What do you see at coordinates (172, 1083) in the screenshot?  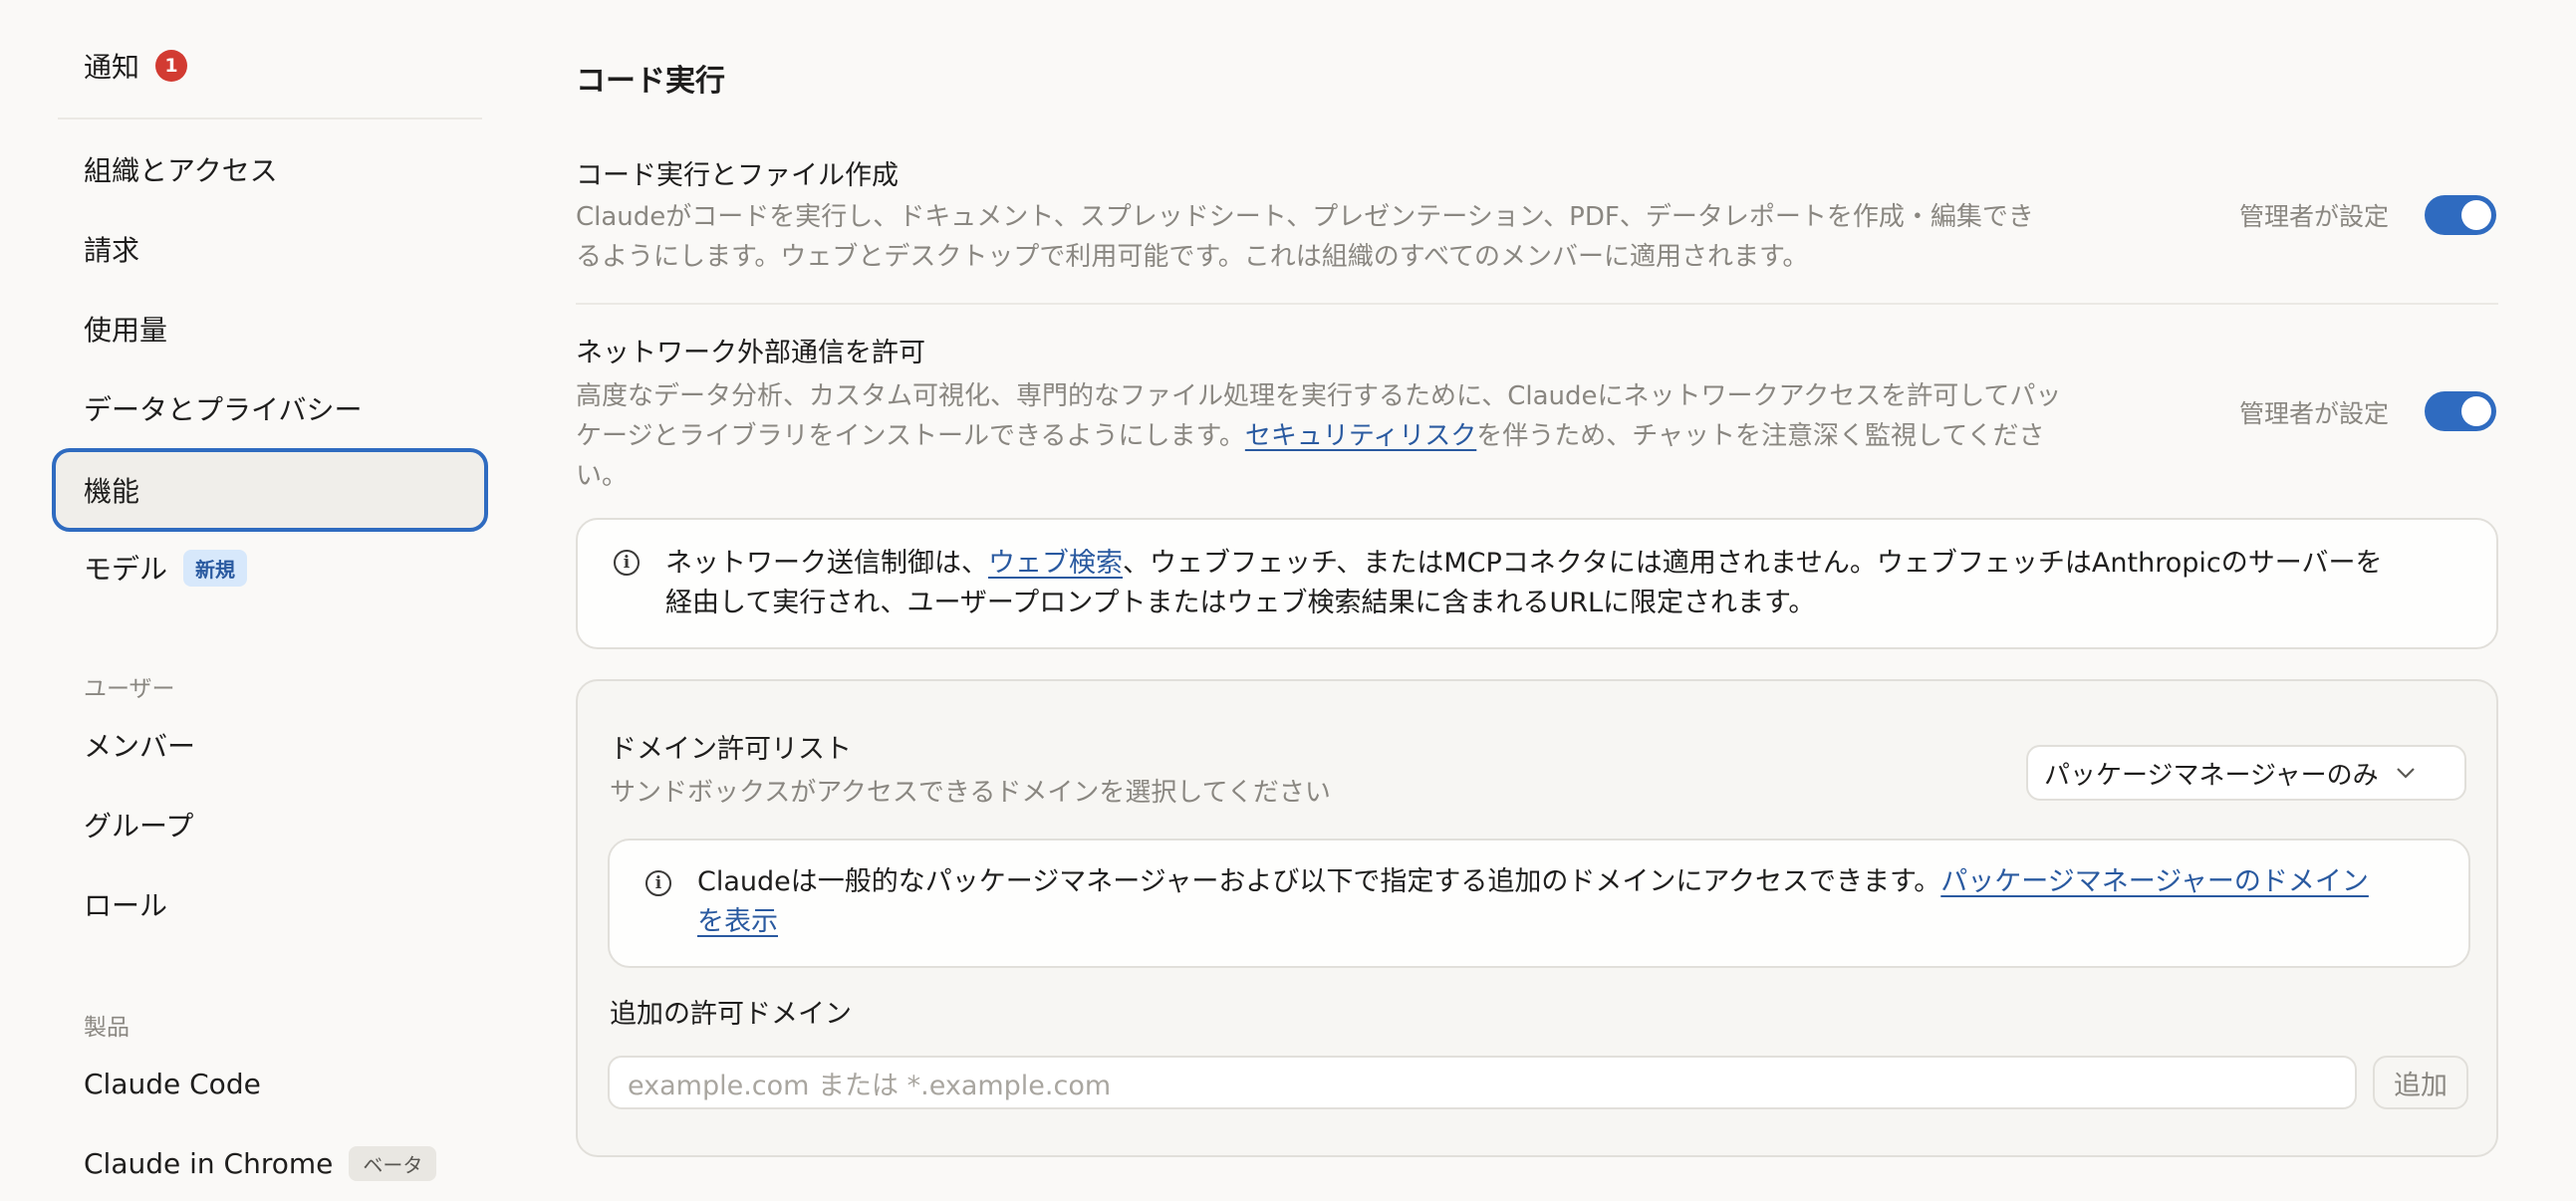 I see `sidebar-item-label: Claude Code` at bounding box center [172, 1083].